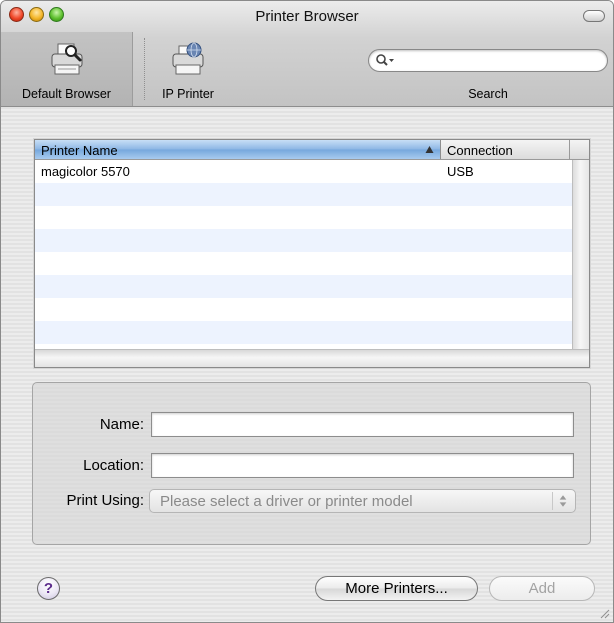 The image size is (614, 623). Describe the element at coordinates (312, 358) in the screenshot. I see `horizontal-scrollbar` at that location.